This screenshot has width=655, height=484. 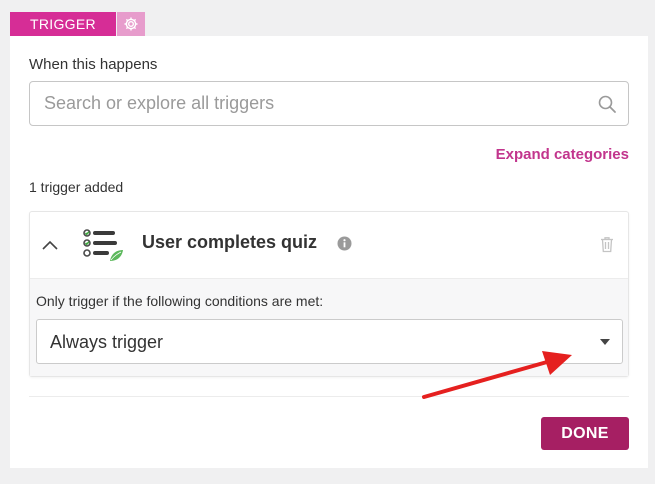 I want to click on triggers-added-count: 1 trigger added, so click(x=76, y=187).